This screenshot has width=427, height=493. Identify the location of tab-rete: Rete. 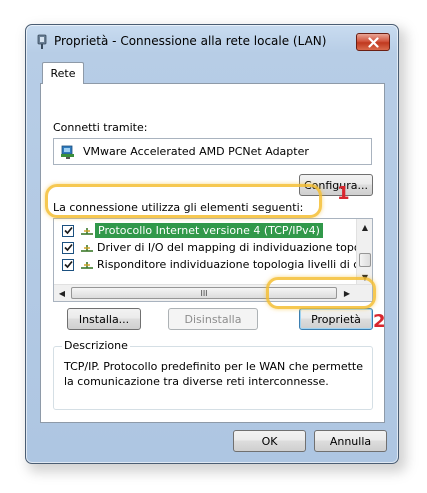
(63, 73).